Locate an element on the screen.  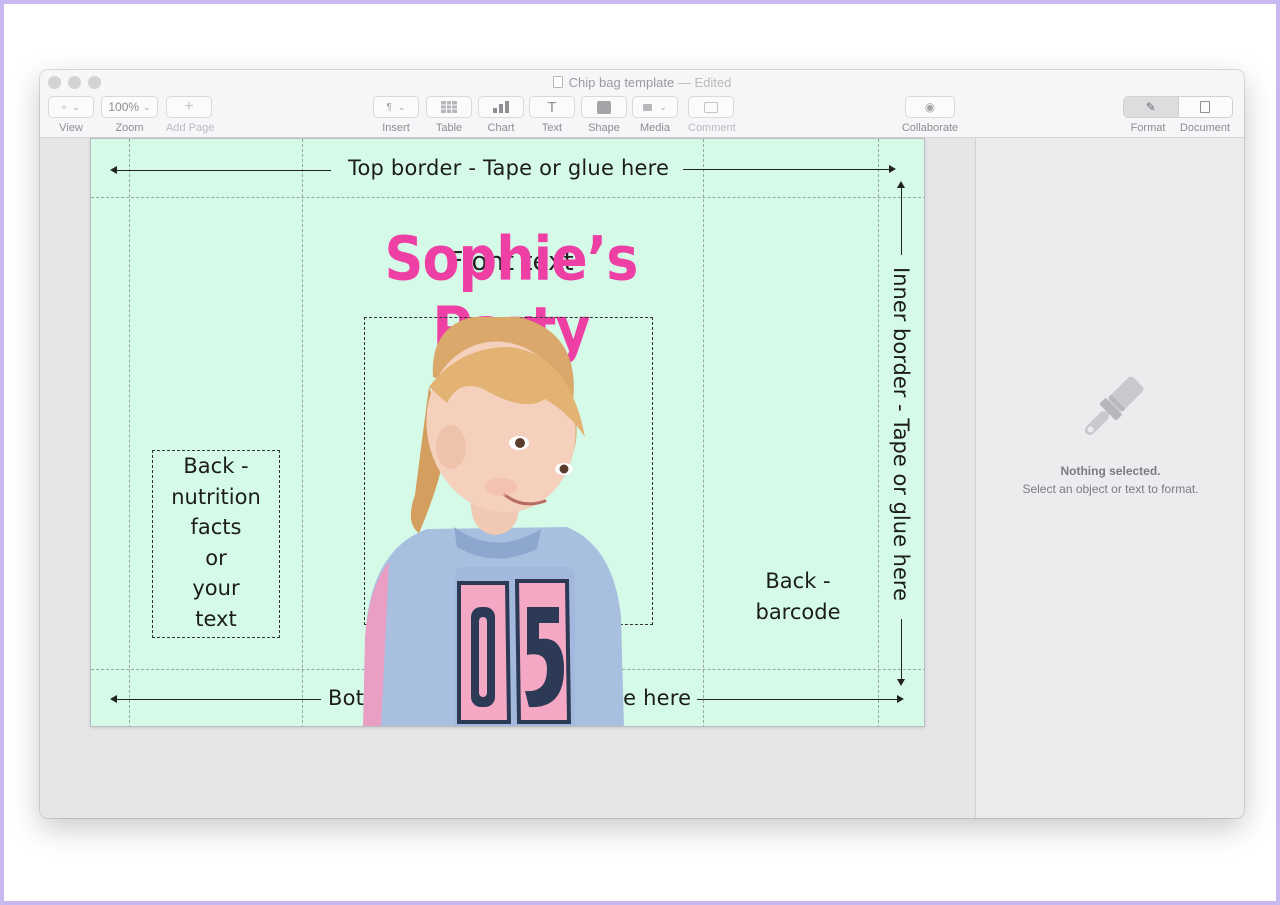
media-control: ⌄ Media is located at coordinates (655, 115).